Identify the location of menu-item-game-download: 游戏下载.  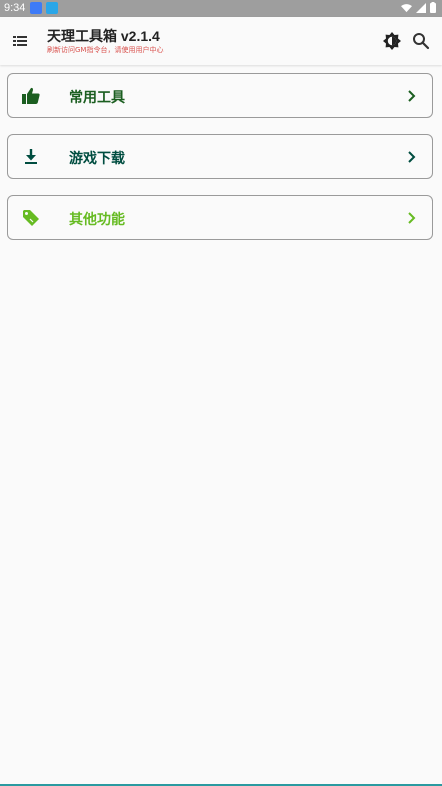
(220, 156).